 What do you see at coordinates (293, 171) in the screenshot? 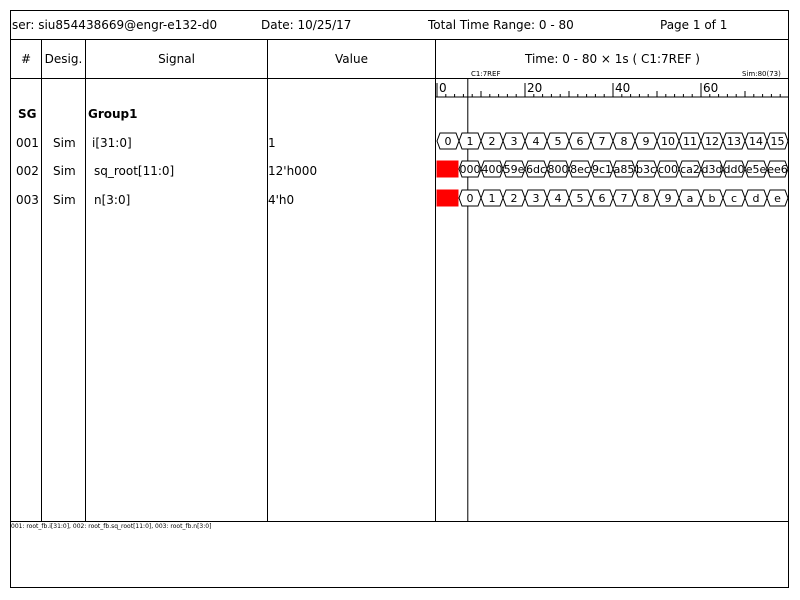
I see `signal-value: 12'h000` at bounding box center [293, 171].